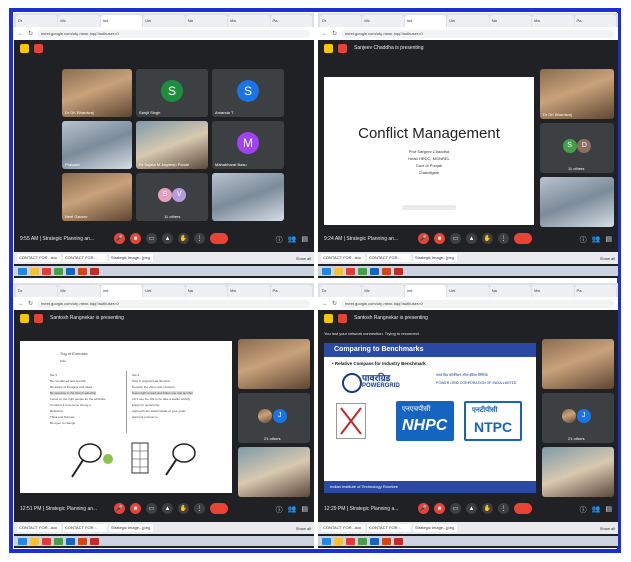  What do you see at coordinates (607, 258) in the screenshot?
I see `show-all-link: Show all` at bounding box center [607, 258].